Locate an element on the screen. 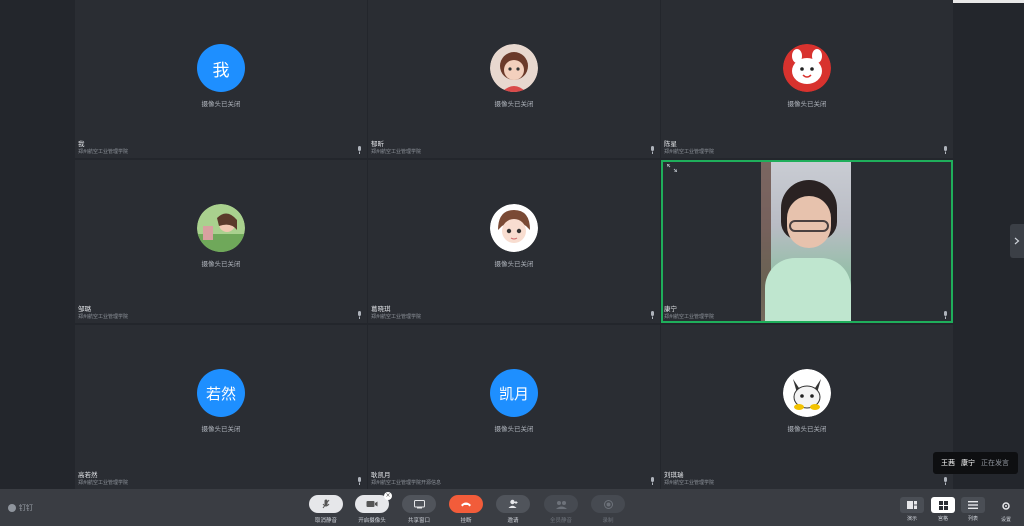  screen-share-icon is located at coordinates (419, 503).